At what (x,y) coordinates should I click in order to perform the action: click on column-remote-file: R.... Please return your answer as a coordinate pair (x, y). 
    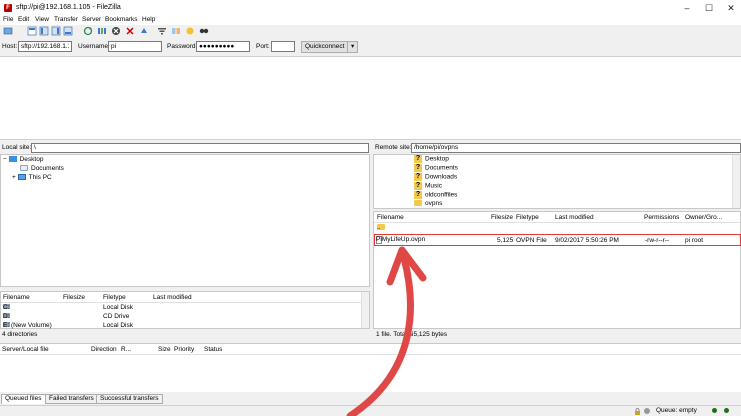
    Looking at the image, I should click on (126, 349).